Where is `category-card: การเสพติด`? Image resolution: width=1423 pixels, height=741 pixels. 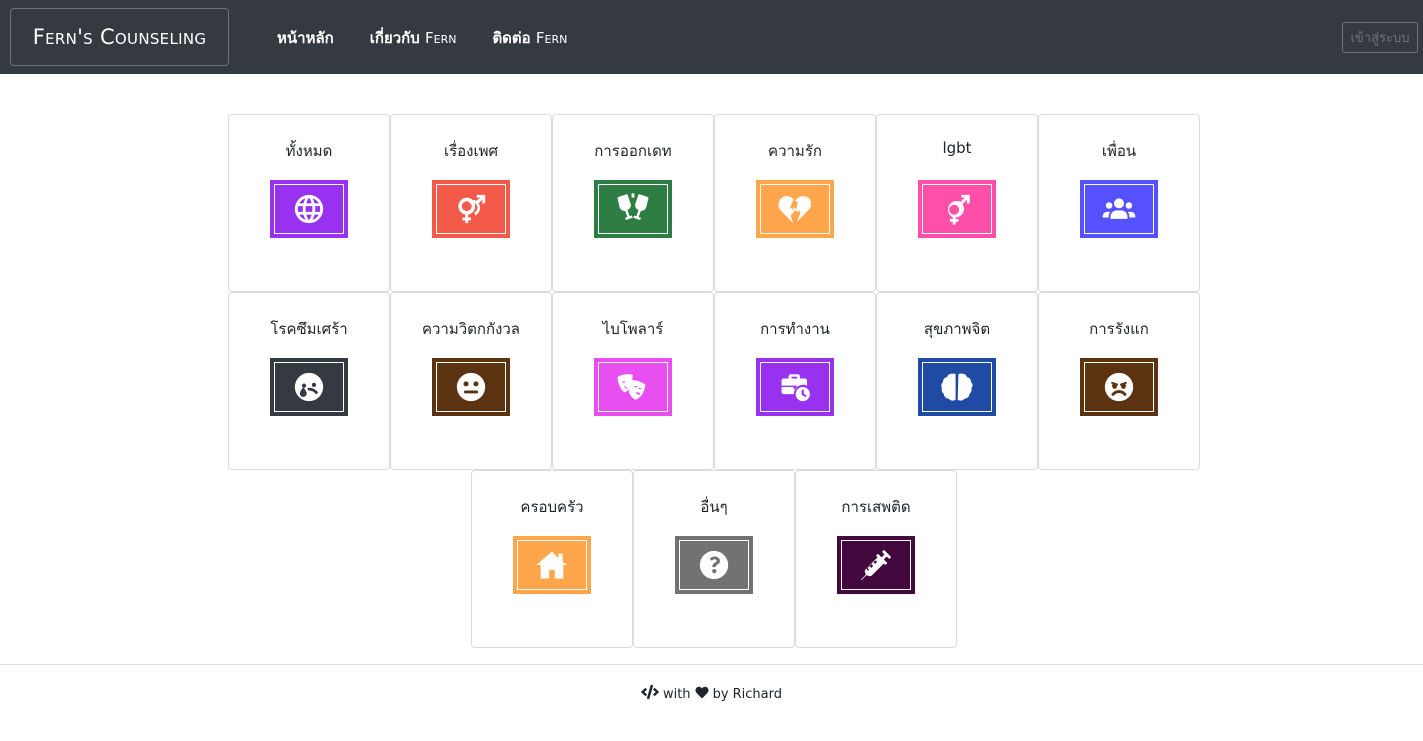
category-card: การเสพติด is located at coordinates (876, 559).